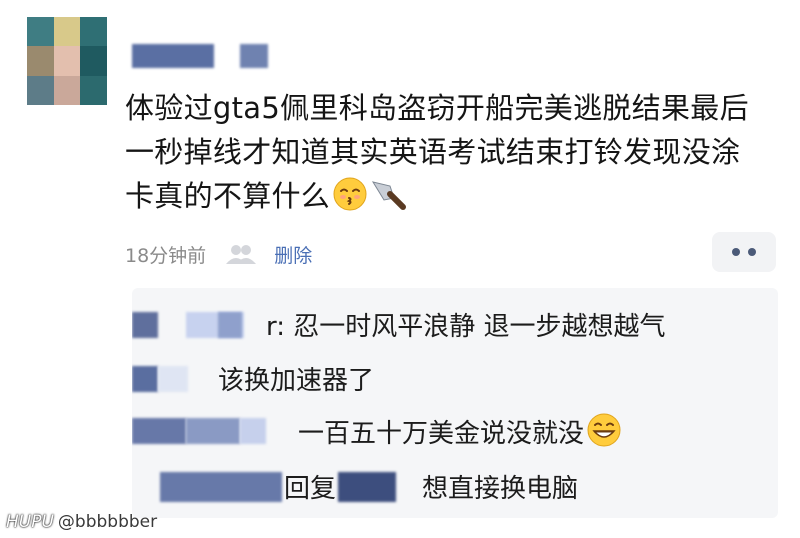 The width and height of the screenshot is (800, 538). I want to click on post-time: 18分钟前, so click(166, 255).